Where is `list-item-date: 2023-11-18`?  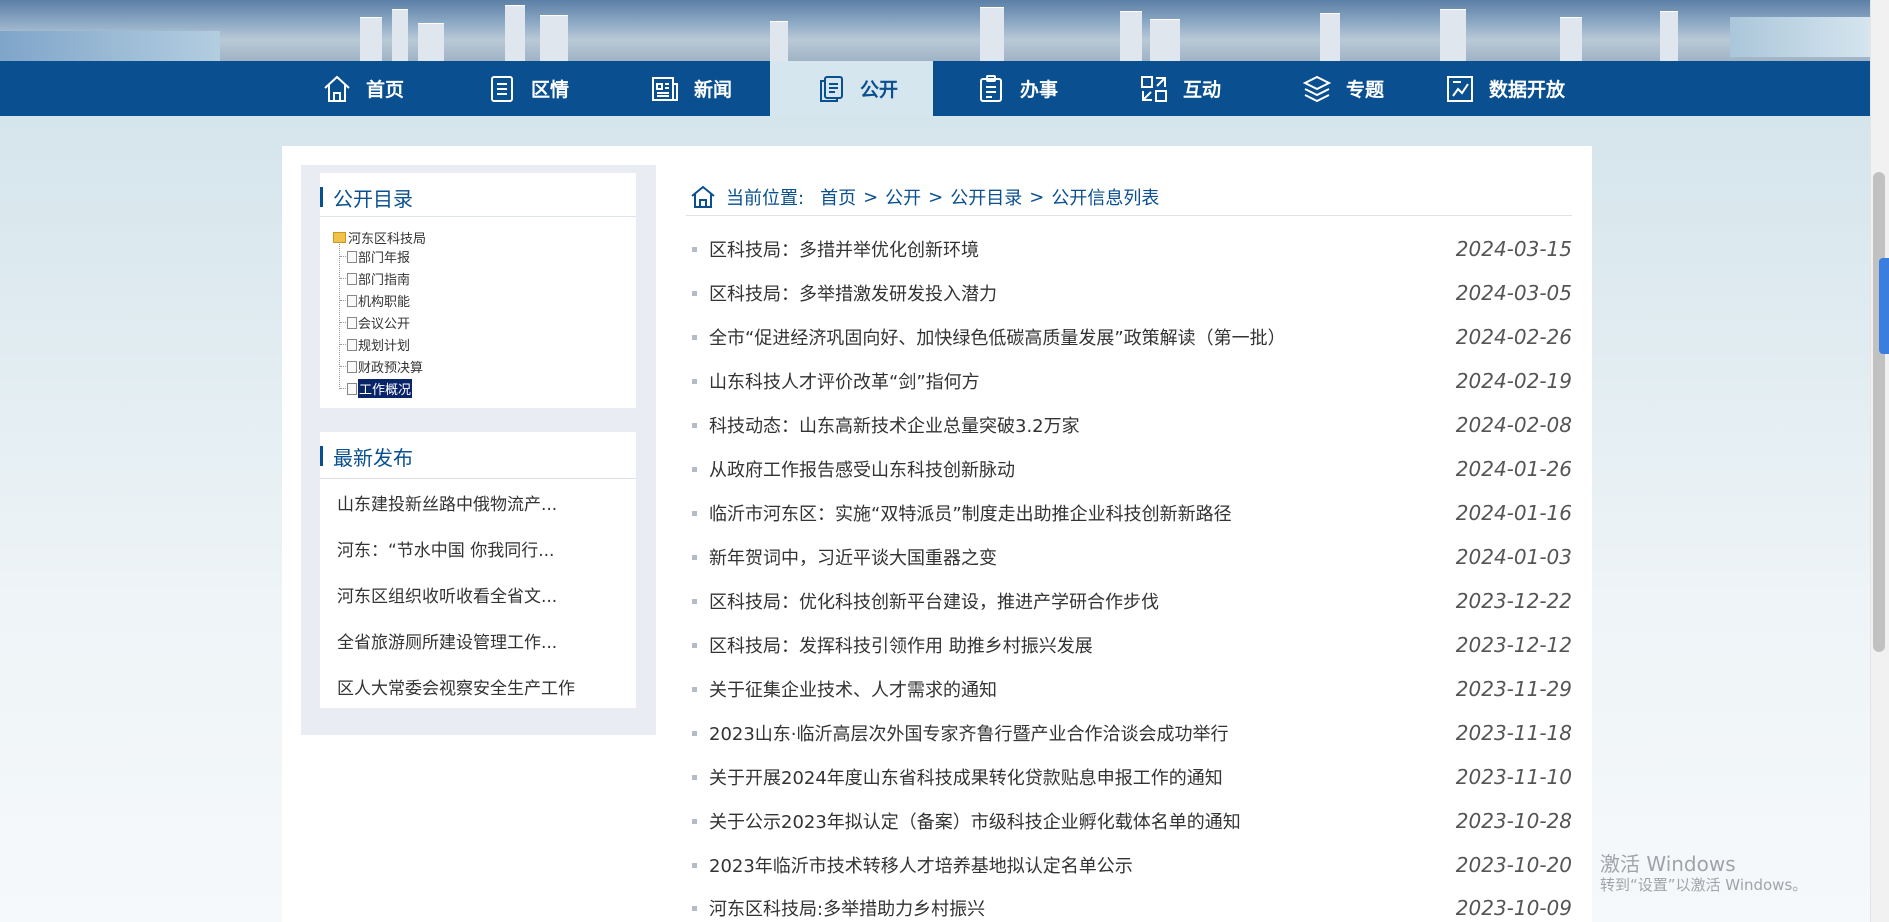 list-item-date: 2023-11-18 is located at coordinates (1513, 733).